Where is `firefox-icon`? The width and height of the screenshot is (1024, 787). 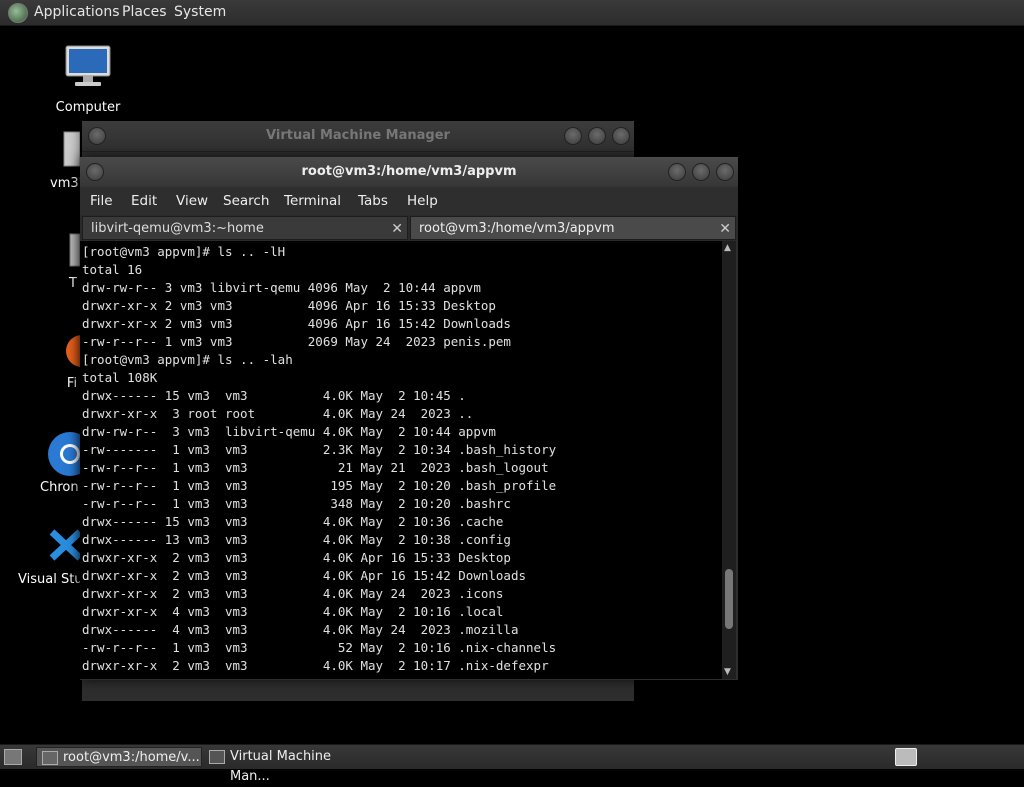
firefox-icon is located at coordinates (82, 351).